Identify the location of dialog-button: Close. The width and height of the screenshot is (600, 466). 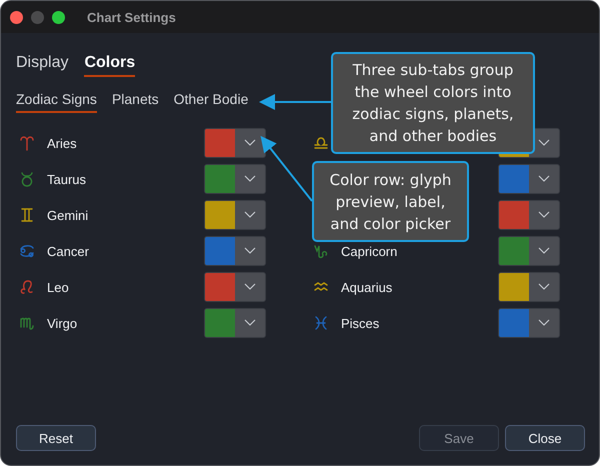
(545, 438).